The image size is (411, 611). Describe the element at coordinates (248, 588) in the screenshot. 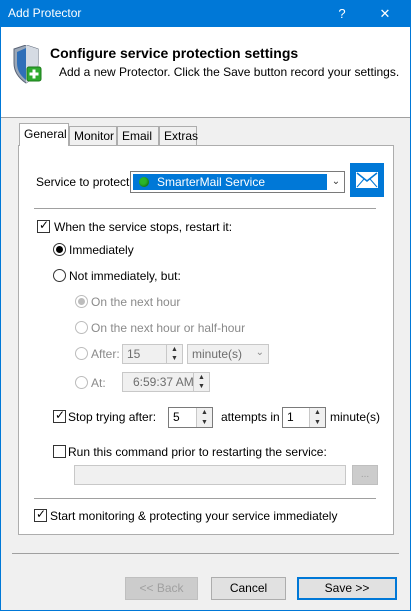

I see `cancel-button: Cancel` at that location.